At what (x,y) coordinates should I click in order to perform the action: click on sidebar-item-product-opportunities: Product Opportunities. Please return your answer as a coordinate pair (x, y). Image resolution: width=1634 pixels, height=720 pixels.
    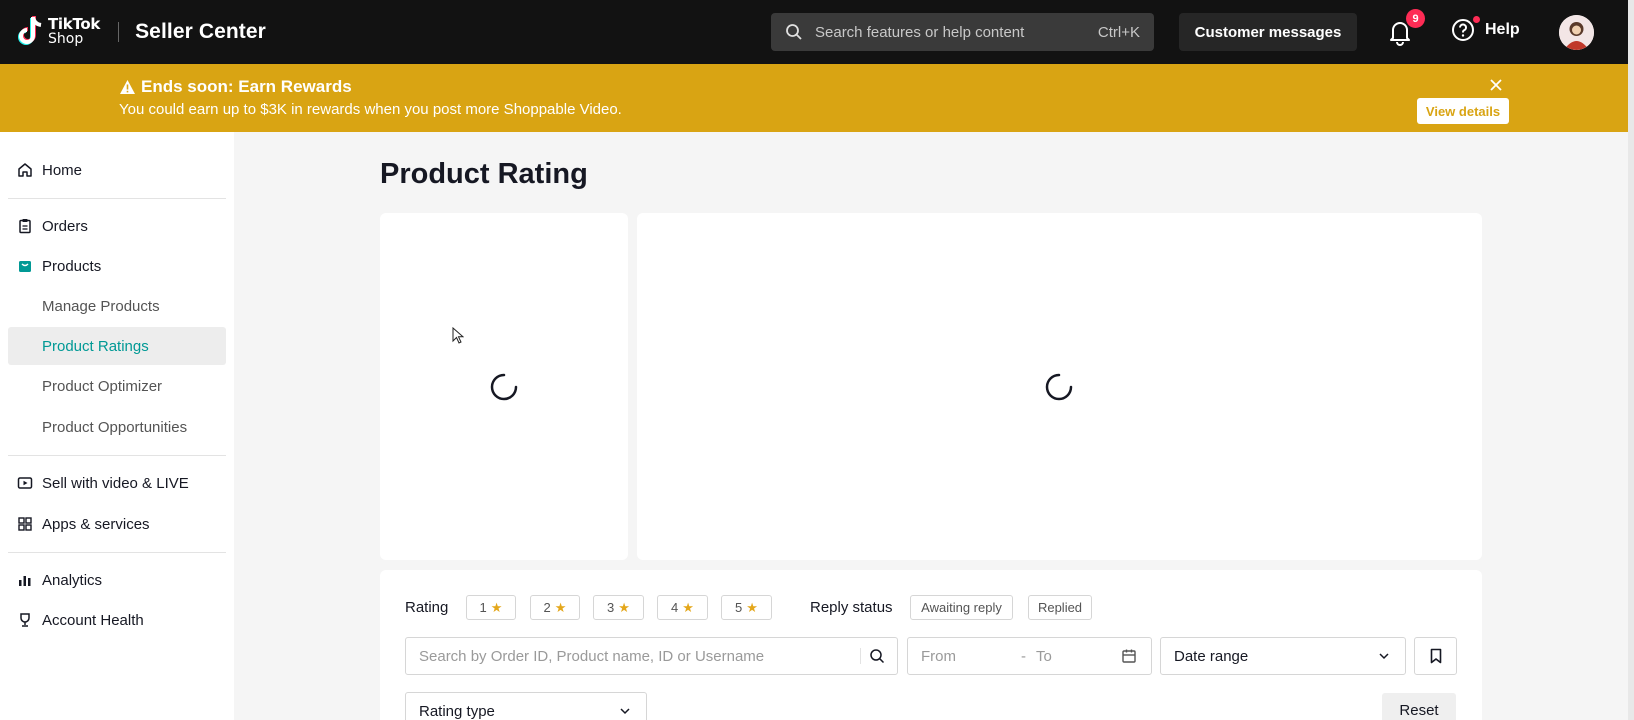
    Looking at the image, I should click on (117, 427).